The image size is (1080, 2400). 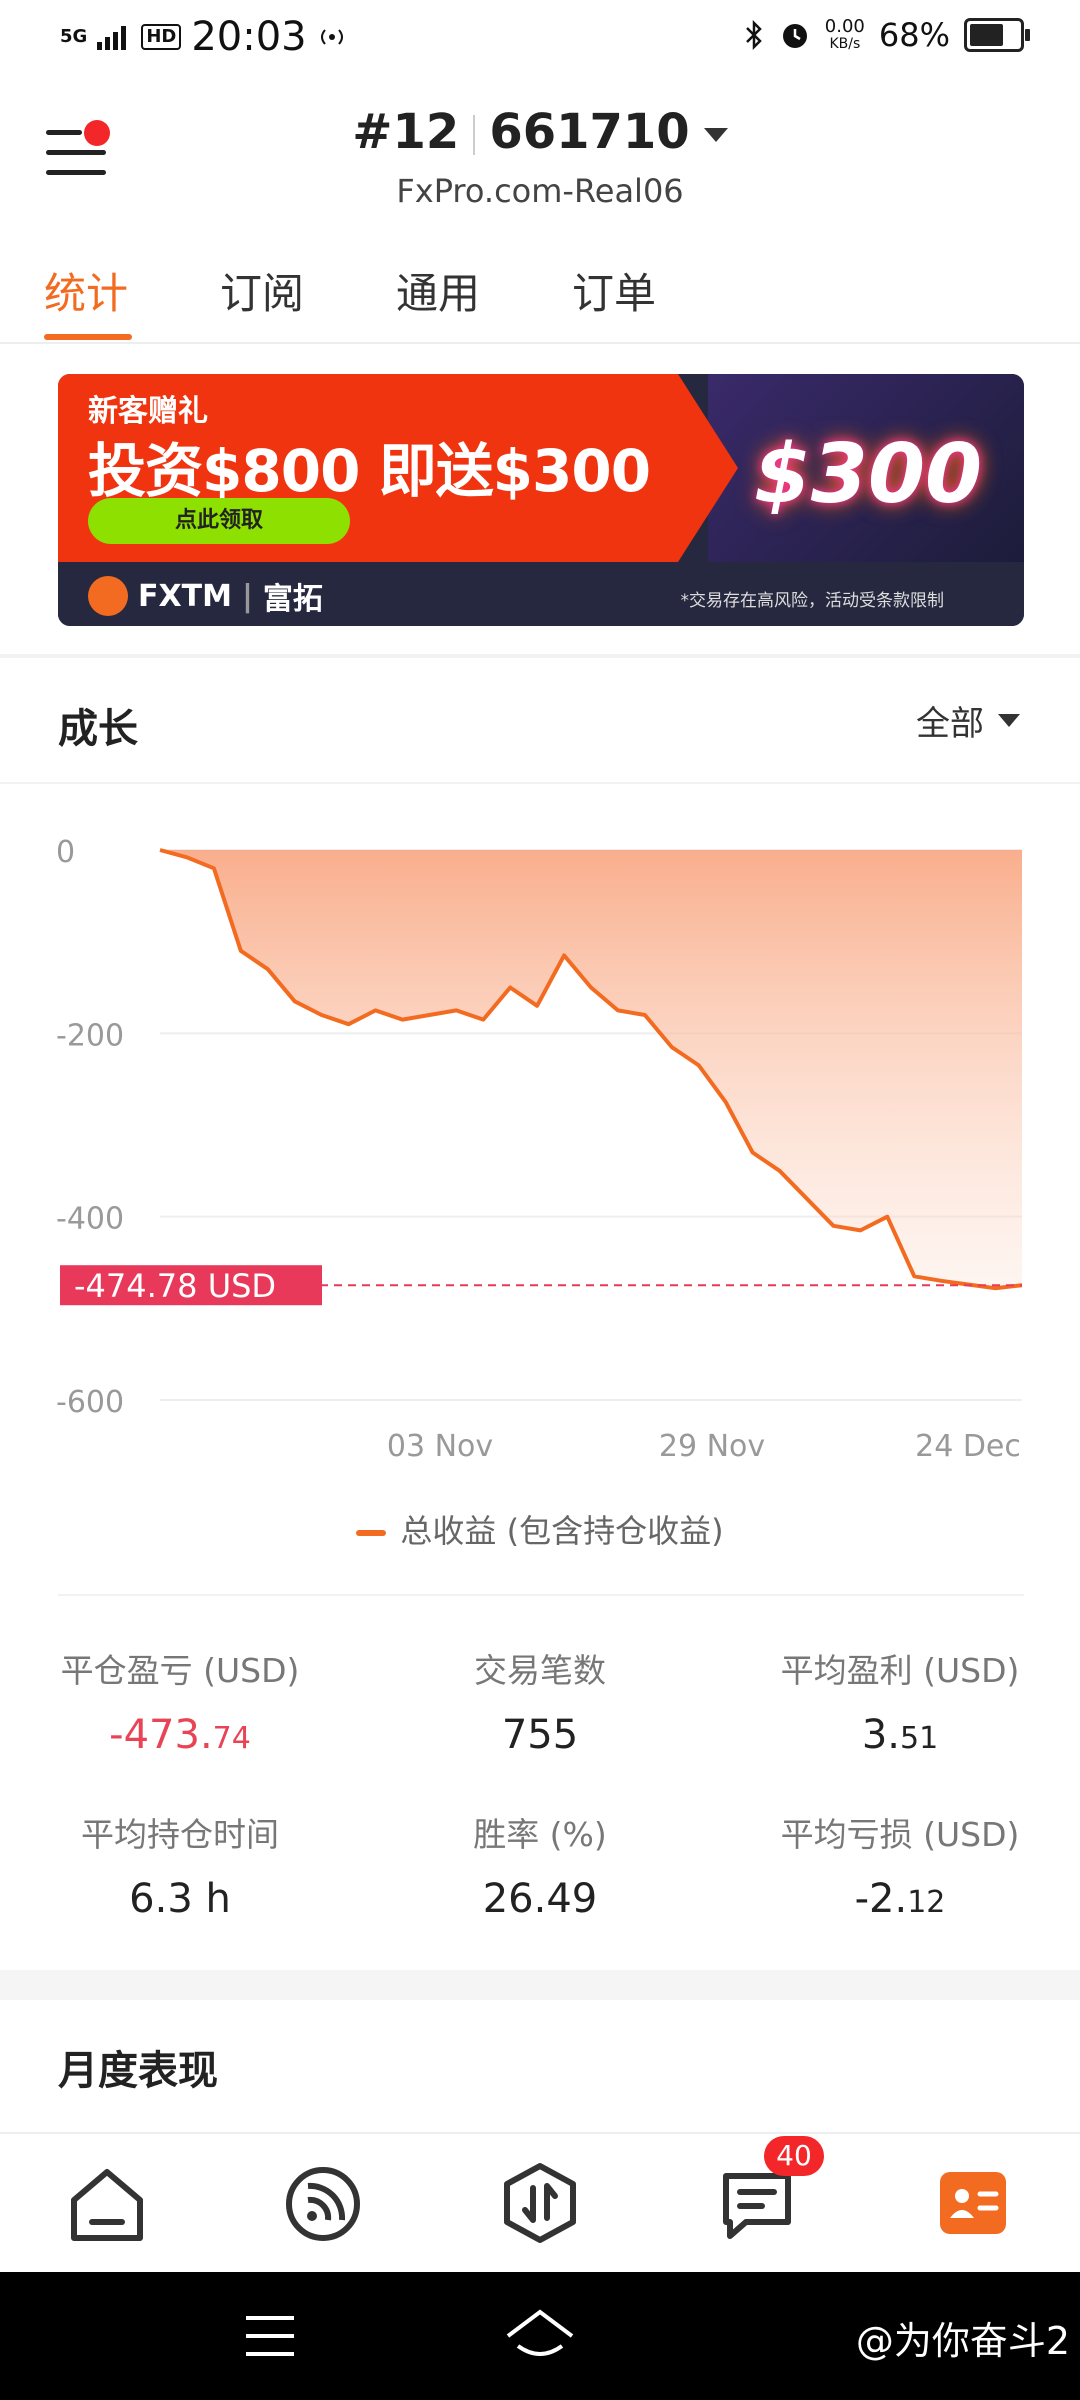 I want to click on stat-trade-count: 交易笔数 755, so click(x=540, y=1701).